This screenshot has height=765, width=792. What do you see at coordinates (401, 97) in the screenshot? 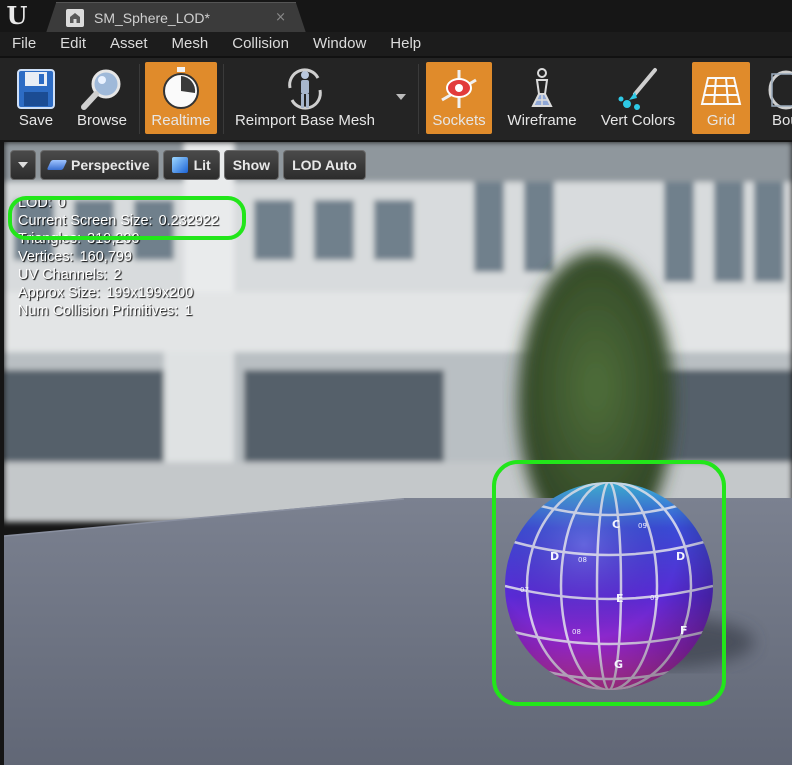
I see `reimport-dropdown-arrow-icon` at bounding box center [401, 97].